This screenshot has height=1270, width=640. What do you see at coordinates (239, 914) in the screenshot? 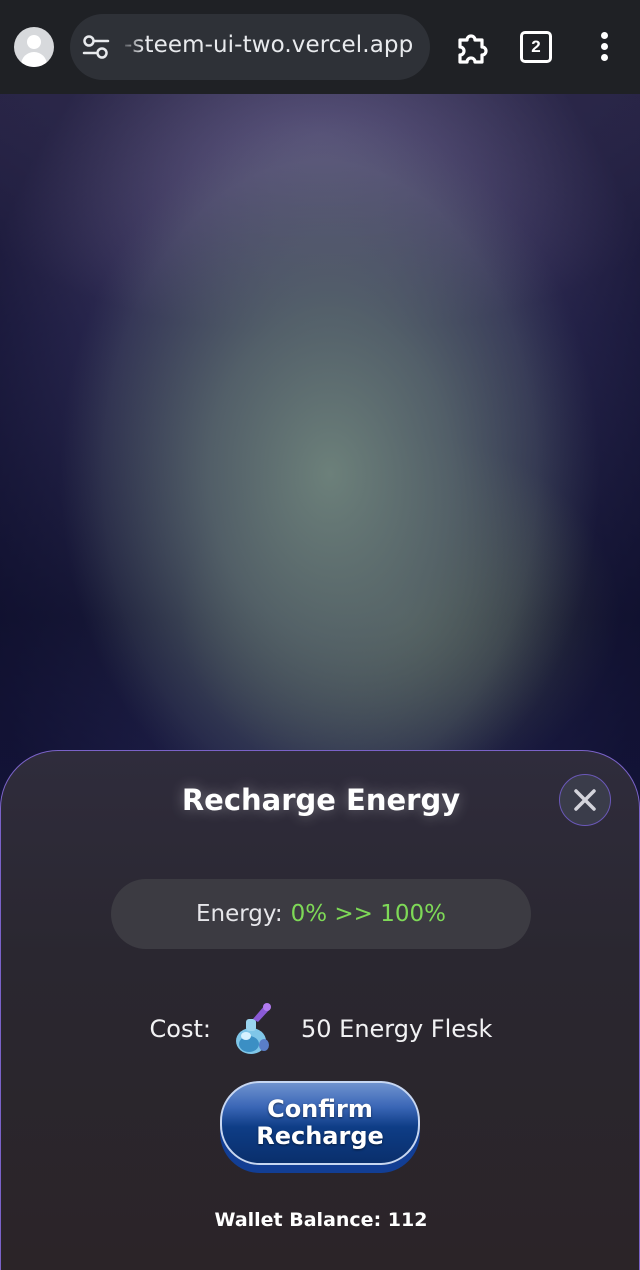
I see `energy-label: Energy:` at bounding box center [239, 914].